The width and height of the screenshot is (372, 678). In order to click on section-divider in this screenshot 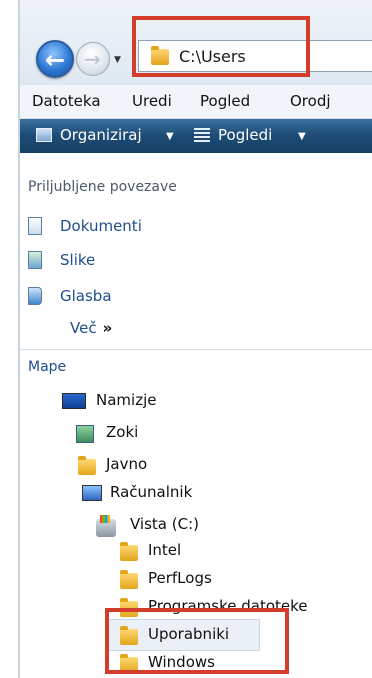, I will do `click(196, 349)`.